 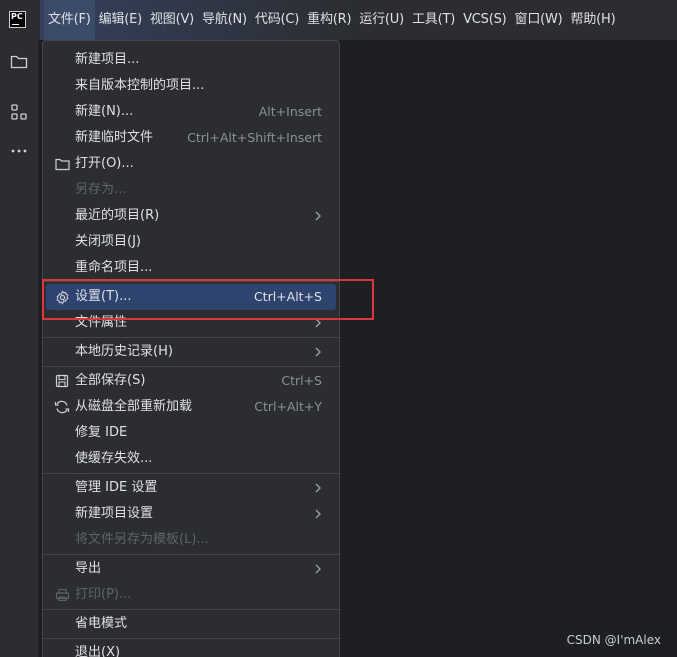 What do you see at coordinates (172, 20) in the screenshot?
I see `menu-view: 视图(V)` at bounding box center [172, 20].